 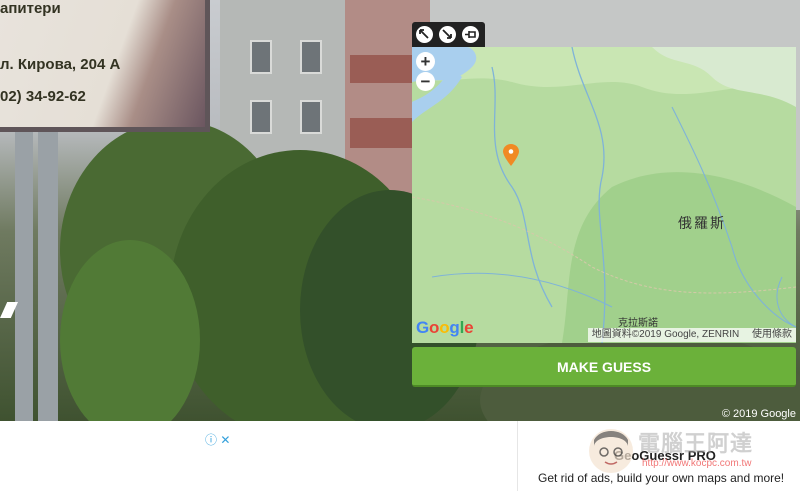 What do you see at coordinates (665, 334) in the screenshot?
I see `map-attribution: 地圖資料©2019 Google, ZENRIN` at bounding box center [665, 334].